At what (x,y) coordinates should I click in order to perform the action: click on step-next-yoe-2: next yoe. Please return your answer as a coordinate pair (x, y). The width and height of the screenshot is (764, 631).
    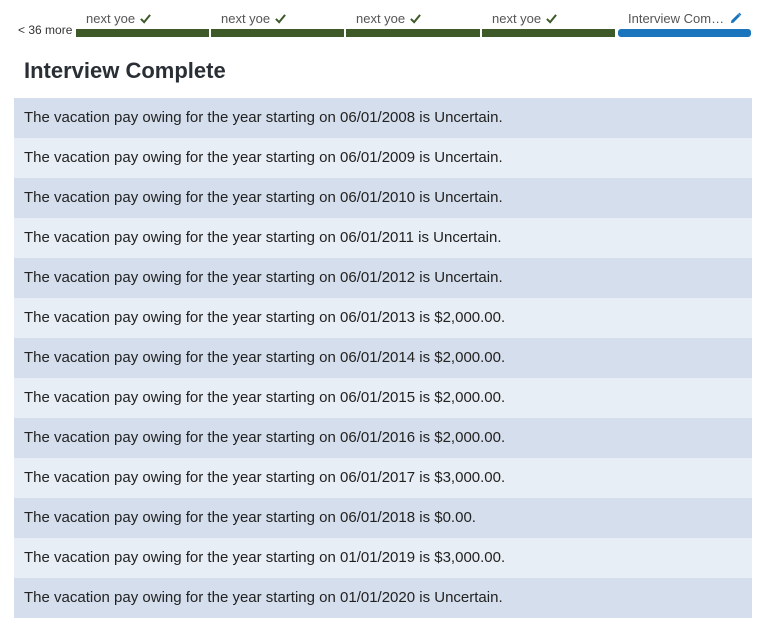
    Looking at the image, I should click on (277, 19).